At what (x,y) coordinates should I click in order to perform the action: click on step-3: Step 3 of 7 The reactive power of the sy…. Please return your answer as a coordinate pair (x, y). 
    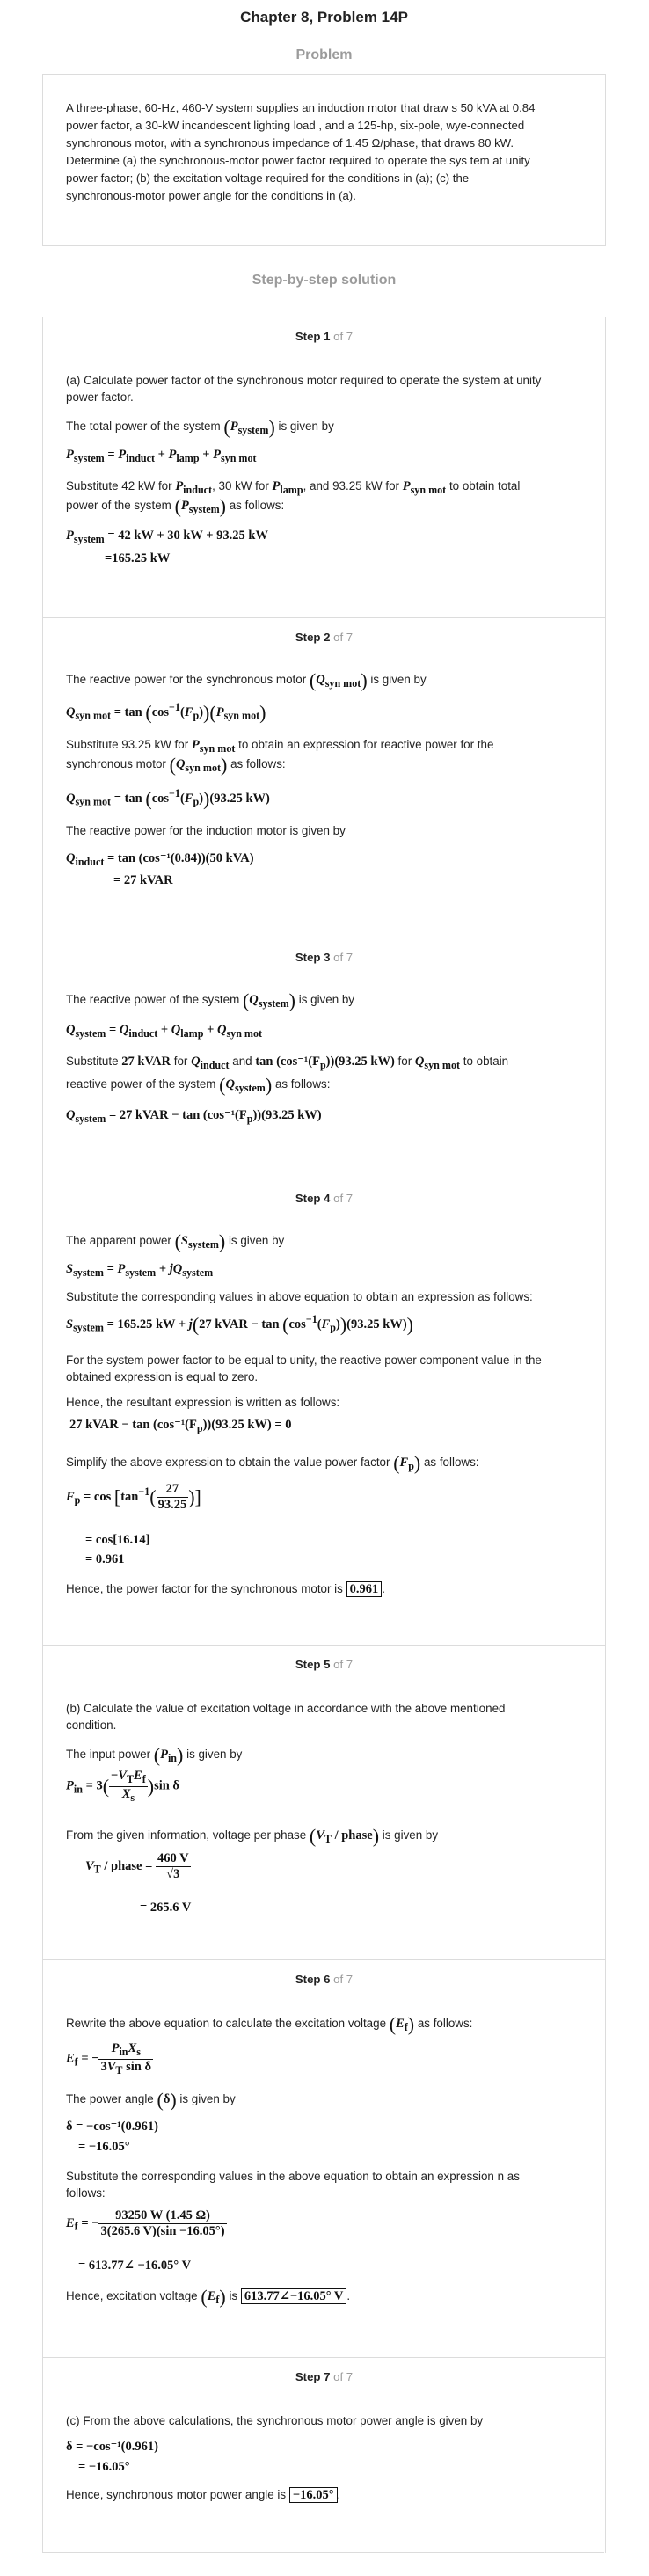
    Looking at the image, I should click on (324, 1058).